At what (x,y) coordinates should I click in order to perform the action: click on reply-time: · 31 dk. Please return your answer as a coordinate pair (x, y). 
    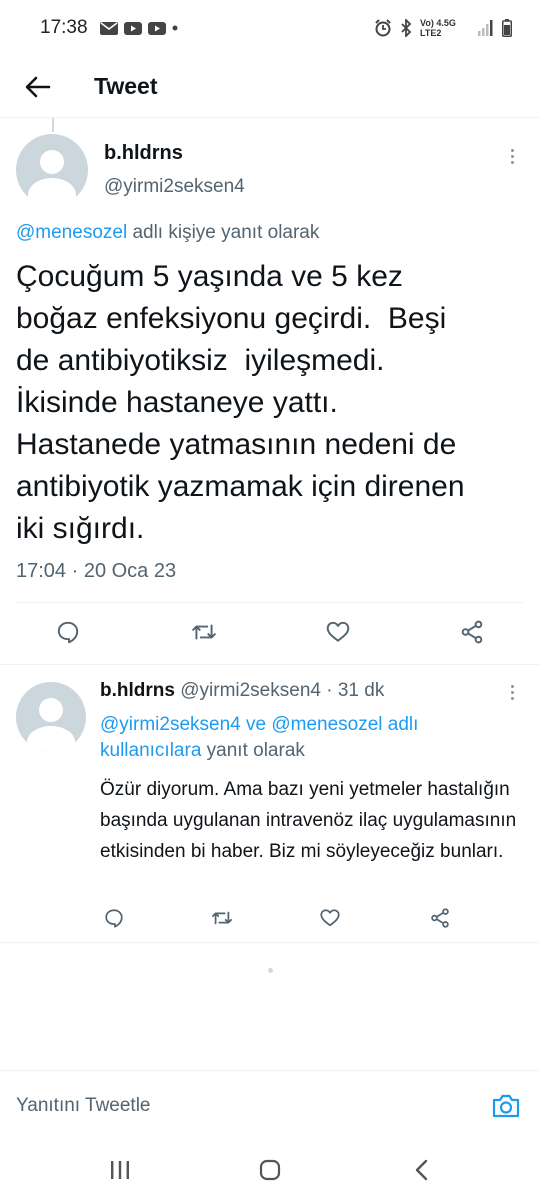
    Looking at the image, I should click on (355, 690).